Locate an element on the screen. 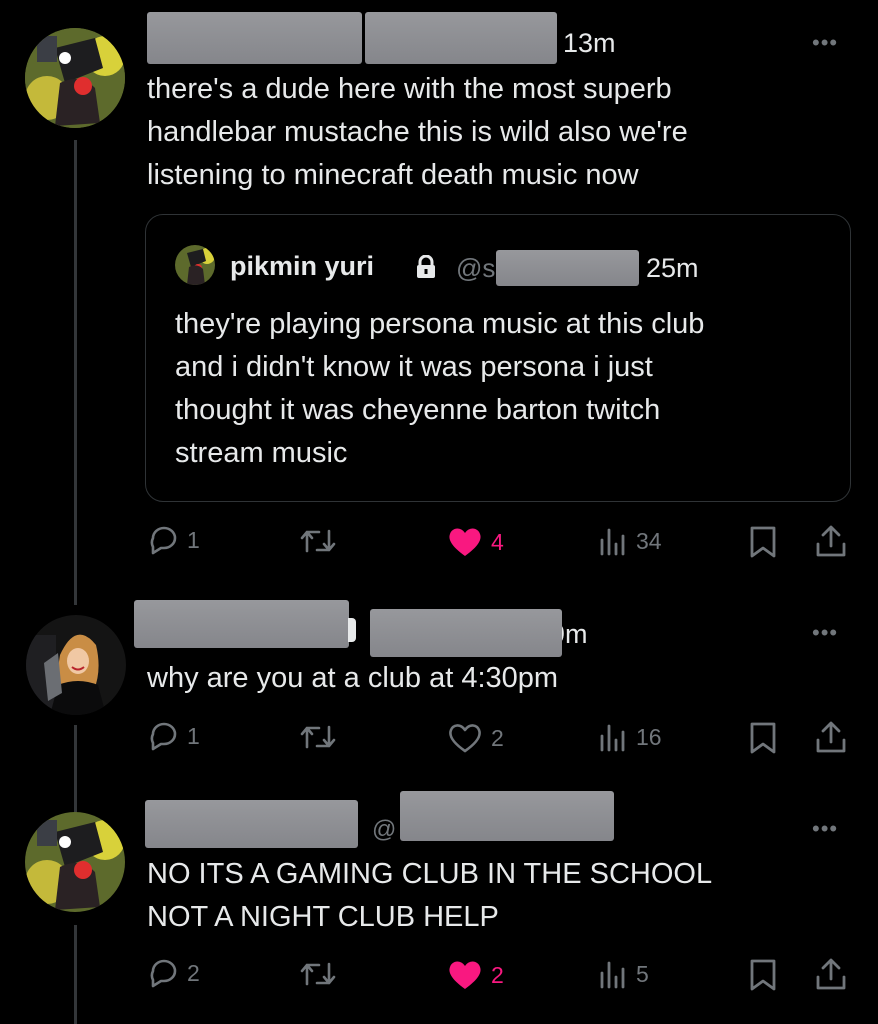 This screenshot has height=1024, width=878. handle-prefix: @ is located at coordinates (384, 829).